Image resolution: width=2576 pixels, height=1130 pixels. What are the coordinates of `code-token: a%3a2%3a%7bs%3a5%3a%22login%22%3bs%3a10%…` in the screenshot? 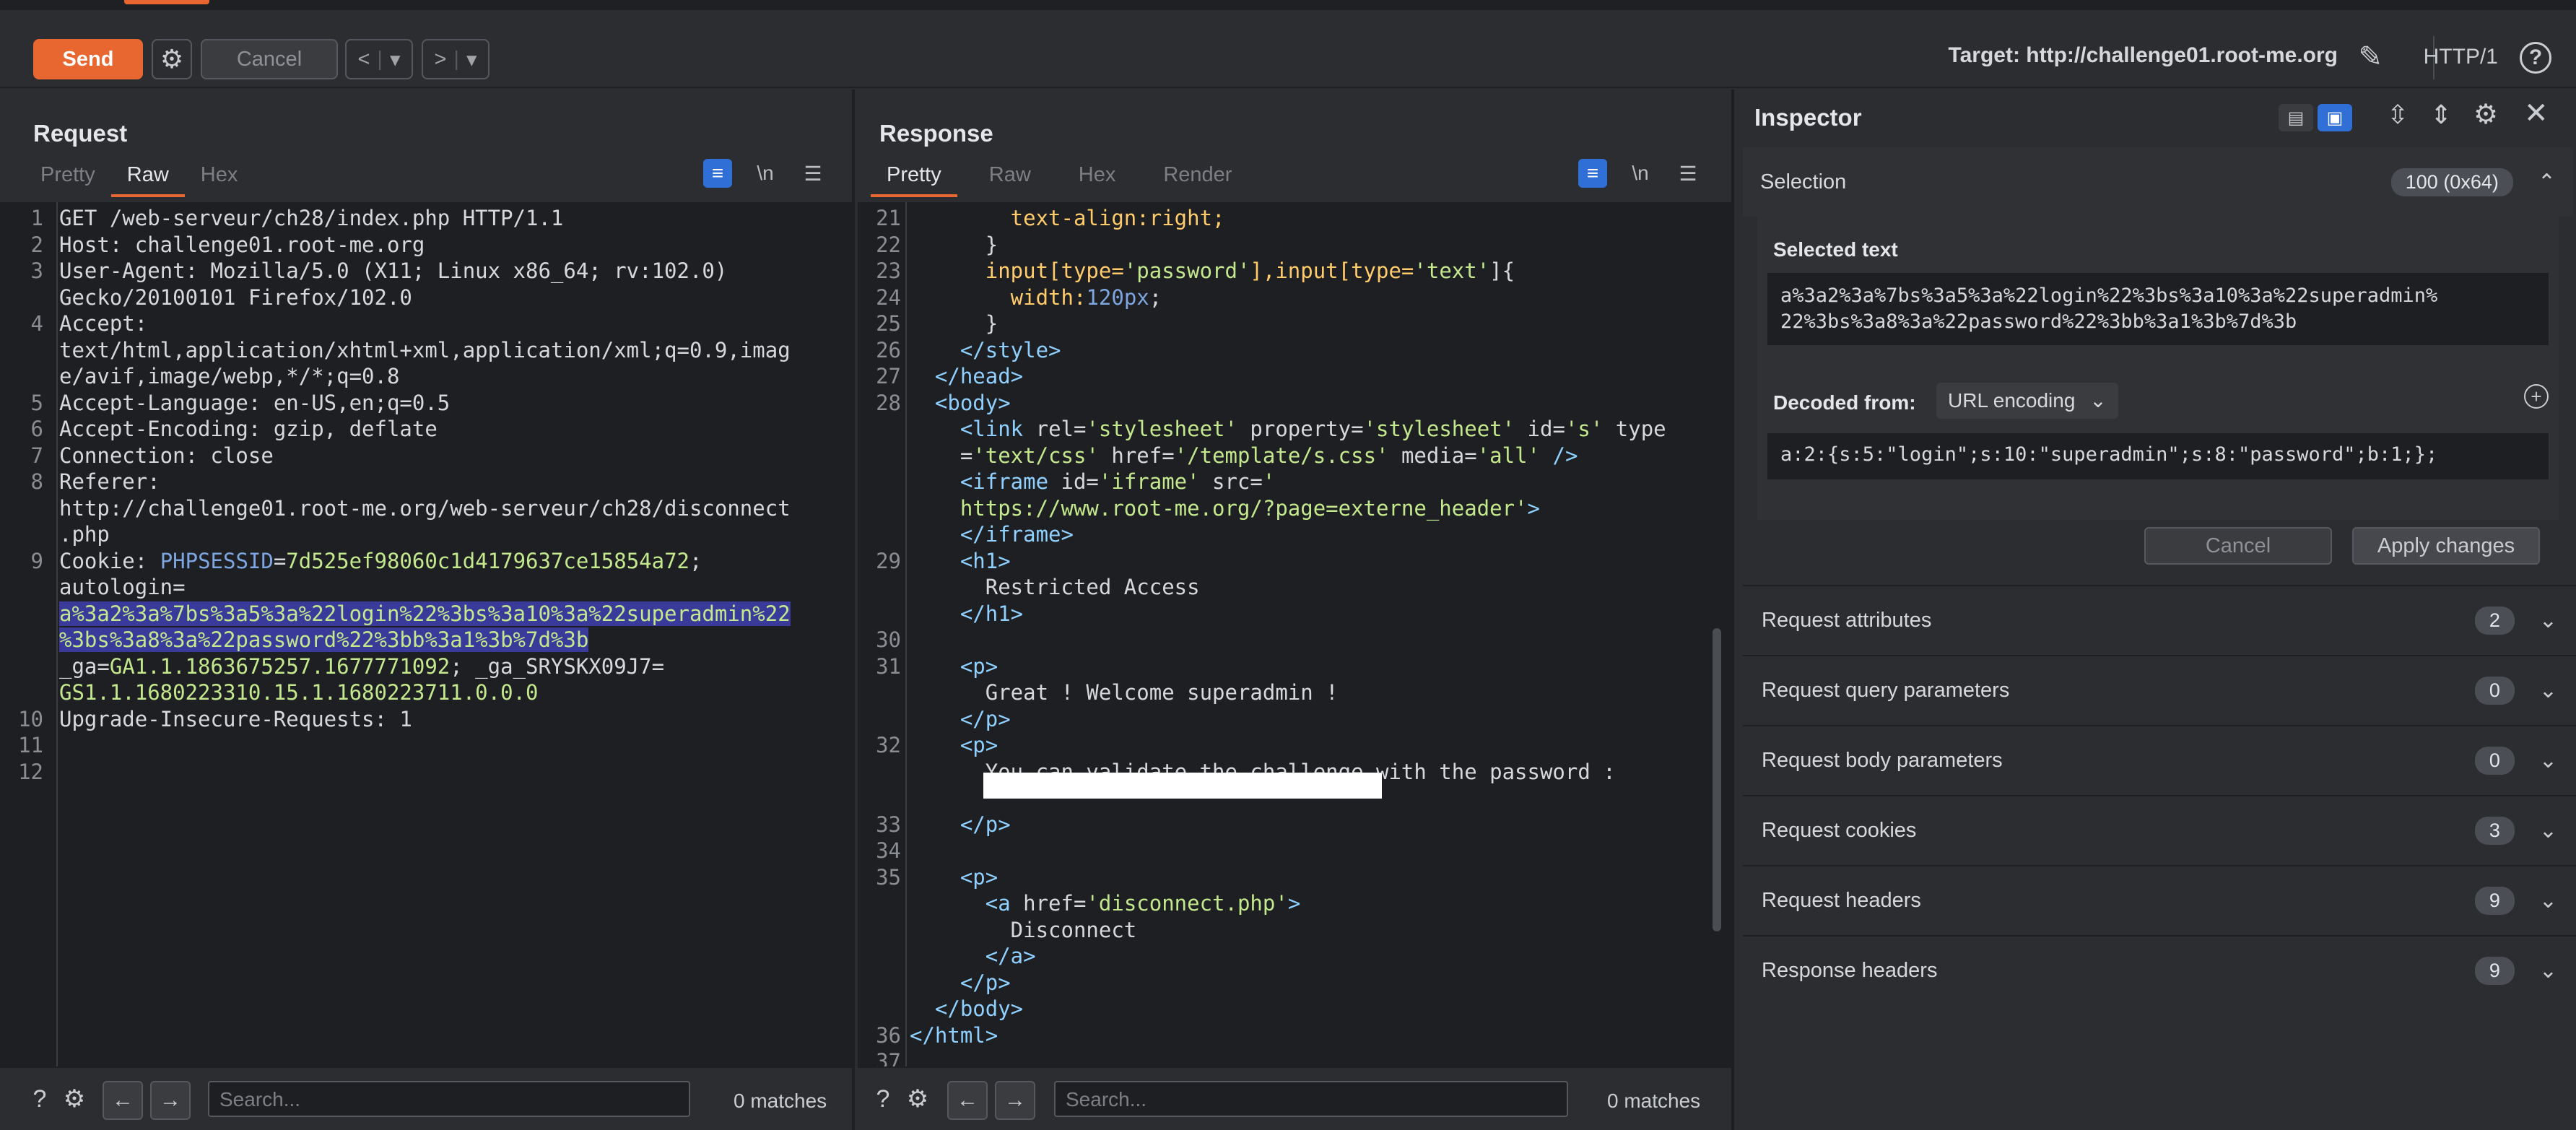 It's located at (425, 613).